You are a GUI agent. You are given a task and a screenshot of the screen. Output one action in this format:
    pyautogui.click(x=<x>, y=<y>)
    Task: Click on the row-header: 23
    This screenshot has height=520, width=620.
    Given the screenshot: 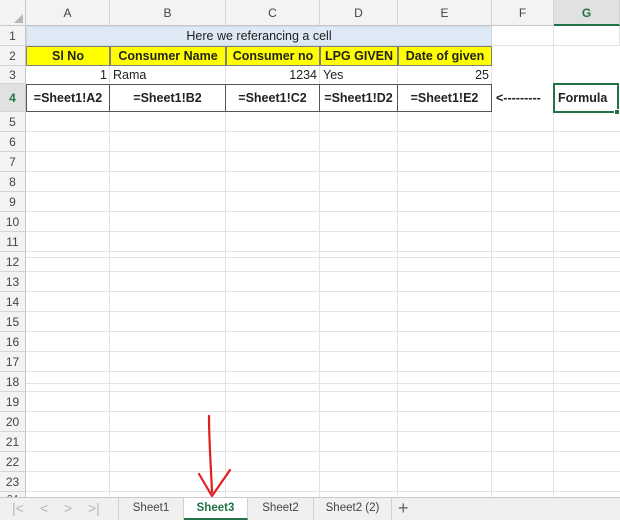 What is the action you would take?
    pyautogui.click(x=13, y=482)
    